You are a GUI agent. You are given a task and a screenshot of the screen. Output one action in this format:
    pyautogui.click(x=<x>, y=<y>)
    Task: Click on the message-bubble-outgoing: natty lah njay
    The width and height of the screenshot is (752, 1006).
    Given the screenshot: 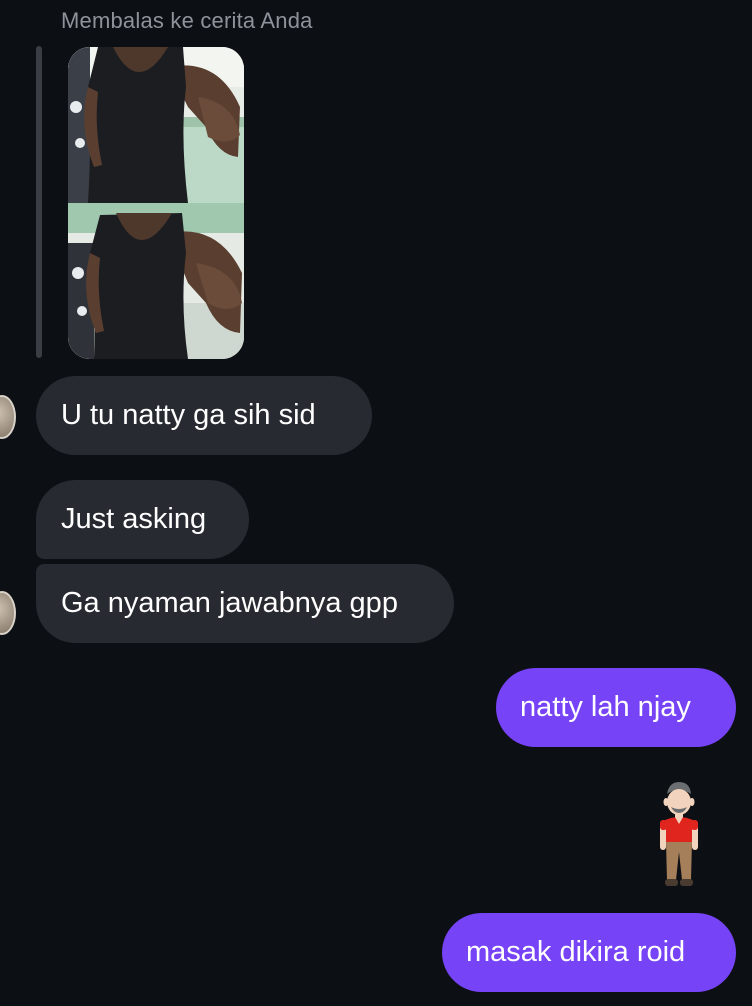 What is the action you would take?
    pyautogui.click(x=616, y=707)
    